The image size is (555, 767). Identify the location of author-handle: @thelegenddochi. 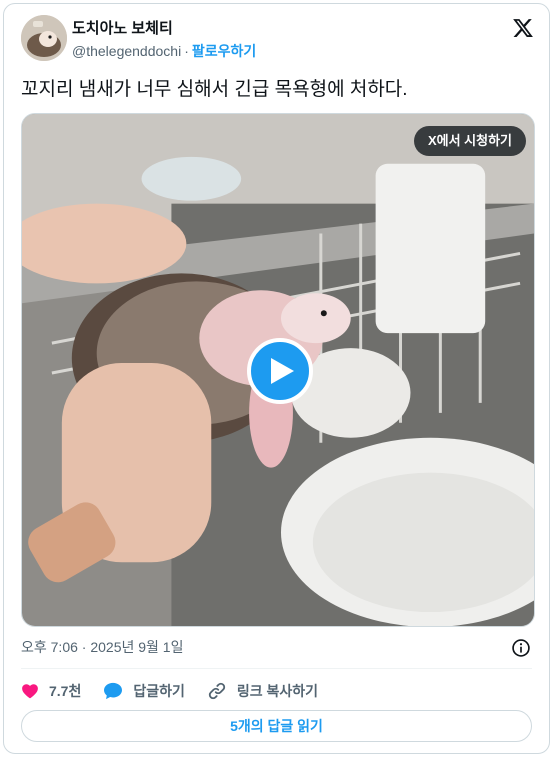
(126, 51).